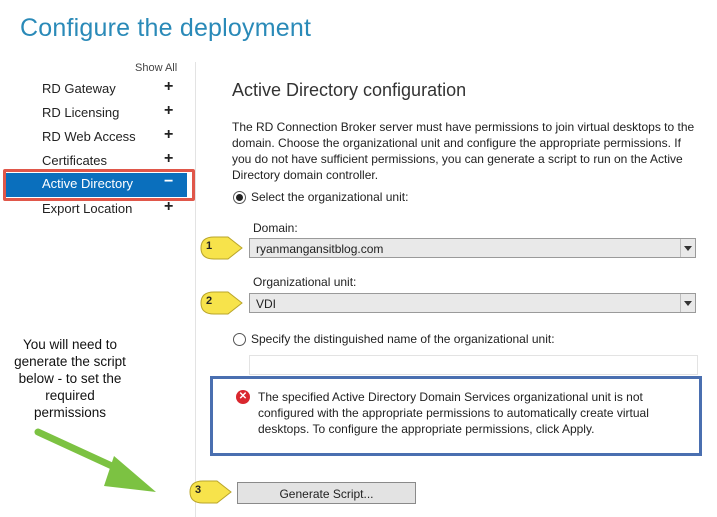 This screenshot has width=717, height=517. What do you see at coordinates (209, 301) in the screenshot?
I see `callout-number: 2` at bounding box center [209, 301].